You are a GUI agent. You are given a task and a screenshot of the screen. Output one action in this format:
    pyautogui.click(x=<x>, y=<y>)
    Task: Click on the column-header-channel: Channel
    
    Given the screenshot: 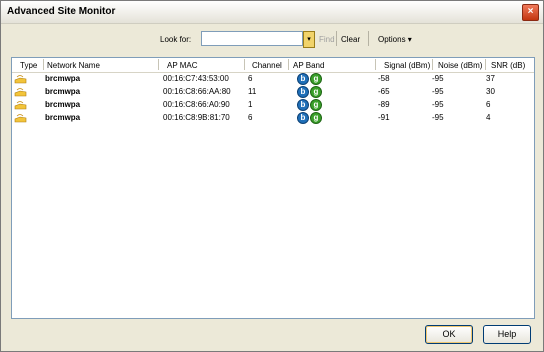 What is the action you would take?
    pyautogui.click(x=267, y=65)
    